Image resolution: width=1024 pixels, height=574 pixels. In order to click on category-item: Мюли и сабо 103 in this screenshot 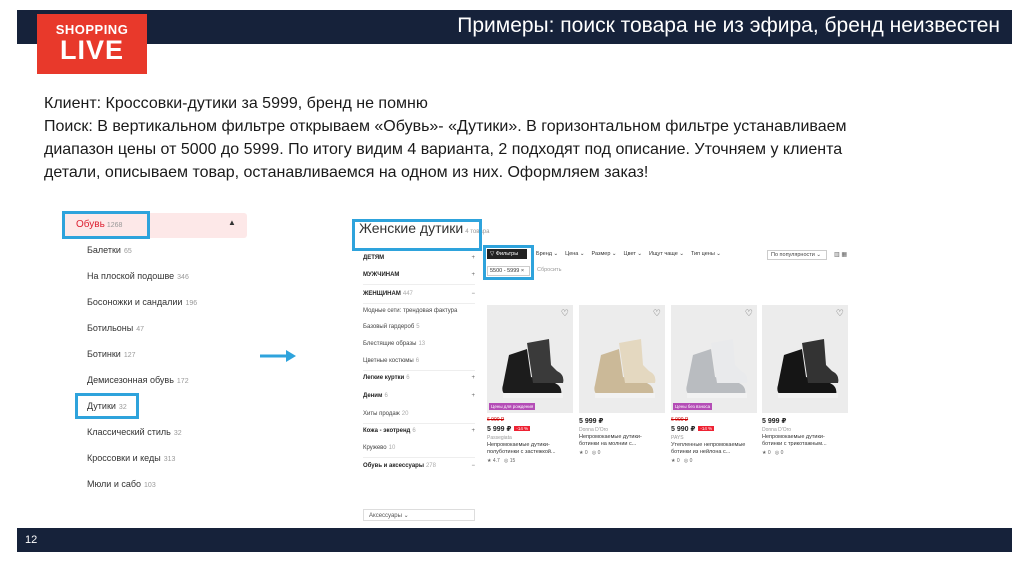, I will do `click(121, 484)`.